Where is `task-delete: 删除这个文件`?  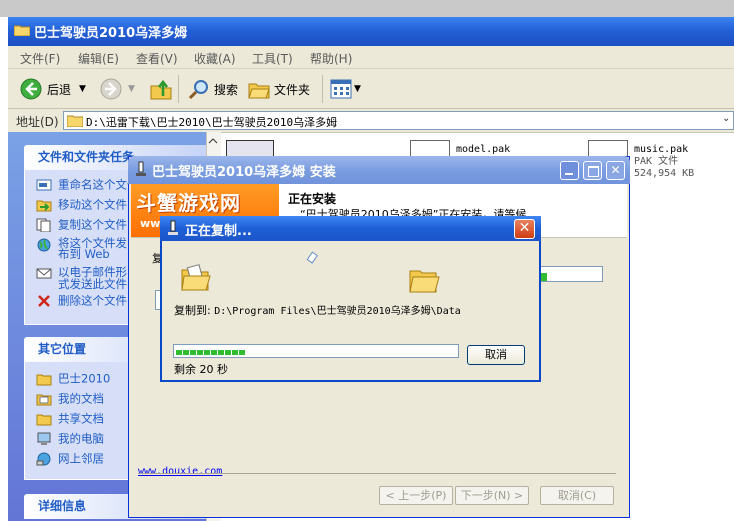
task-delete: 删除这个文件 is located at coordinates (81, 301).